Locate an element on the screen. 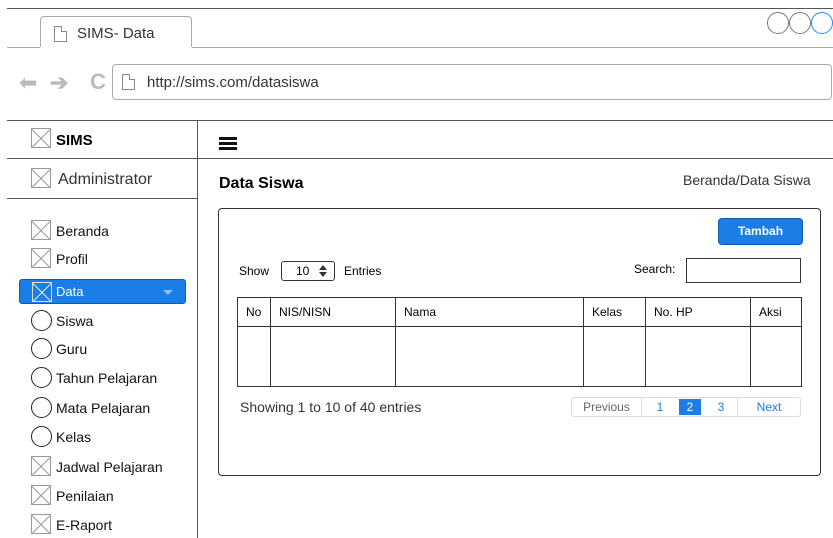  pagination-page-2-current: 2 is located at coordinates (690, 407).